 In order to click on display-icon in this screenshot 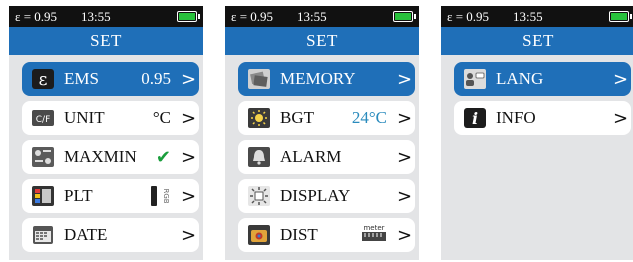, I will do `click(259, 196)`.